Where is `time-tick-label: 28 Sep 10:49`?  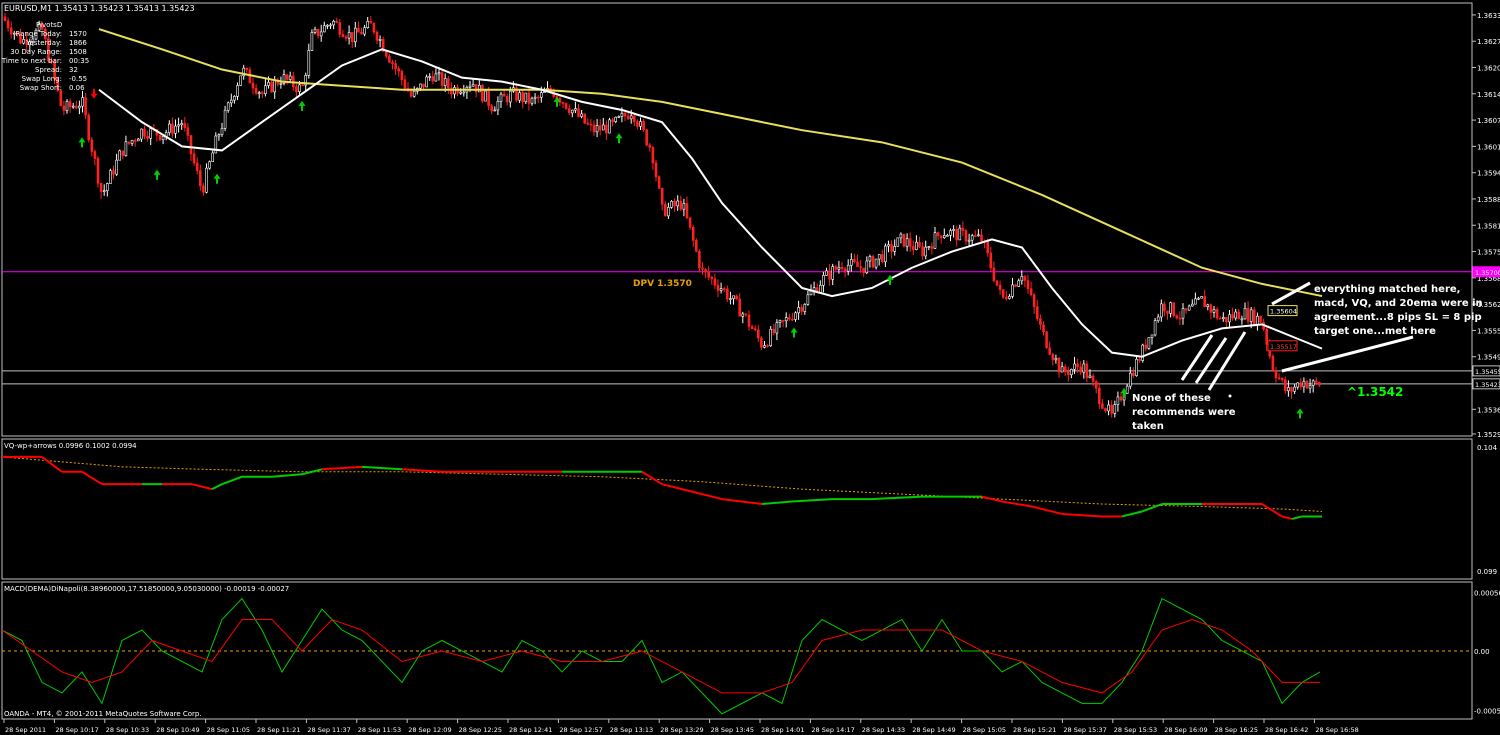
time-tick-label: 28 Sep 10:49 is located at coordinates (177, 730).